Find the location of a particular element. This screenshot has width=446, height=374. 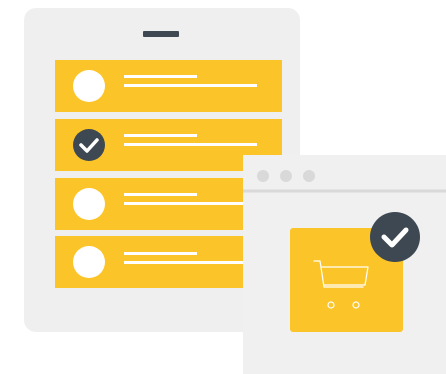

check-badge is located at coordinates (395, 237).